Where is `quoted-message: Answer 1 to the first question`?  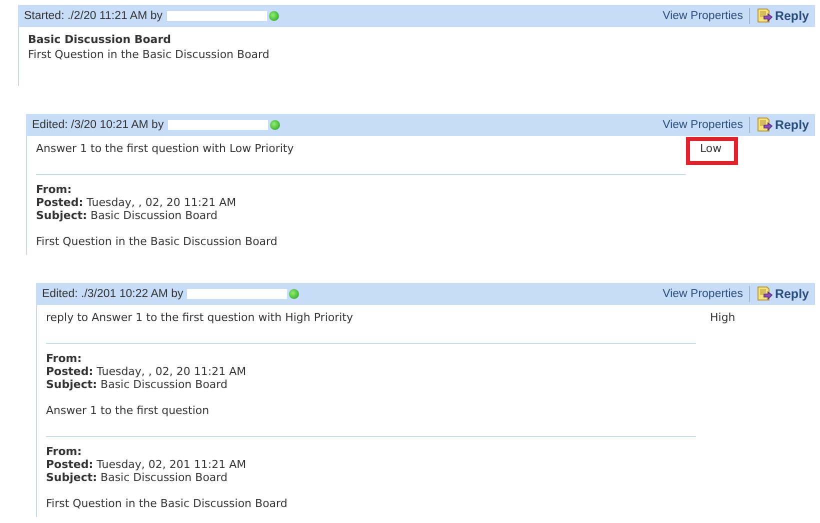
quoted-message: Answer 1 to the first question is located at coordinates (128, 411).